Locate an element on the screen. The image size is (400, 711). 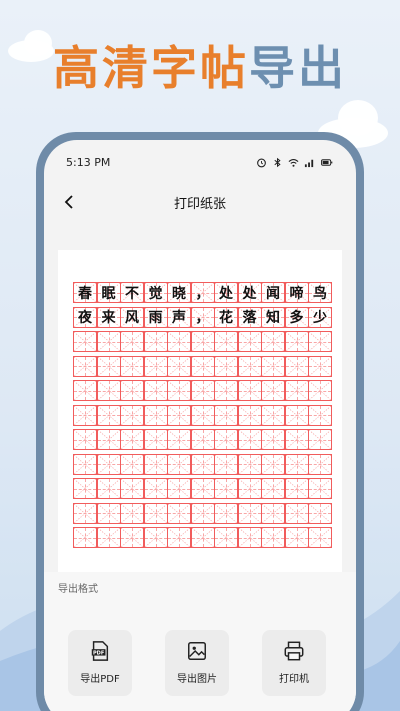
banner-headline: 高清字帖导出 is located at coordinates (200, 68).